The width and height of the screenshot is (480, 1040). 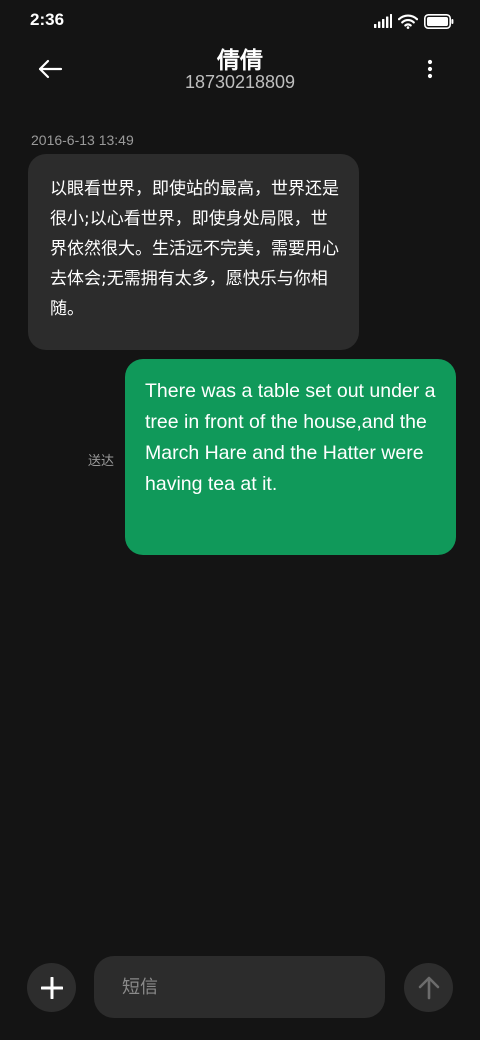 I want to click on contact-name: 倩倩, so click(x=240, y=61).